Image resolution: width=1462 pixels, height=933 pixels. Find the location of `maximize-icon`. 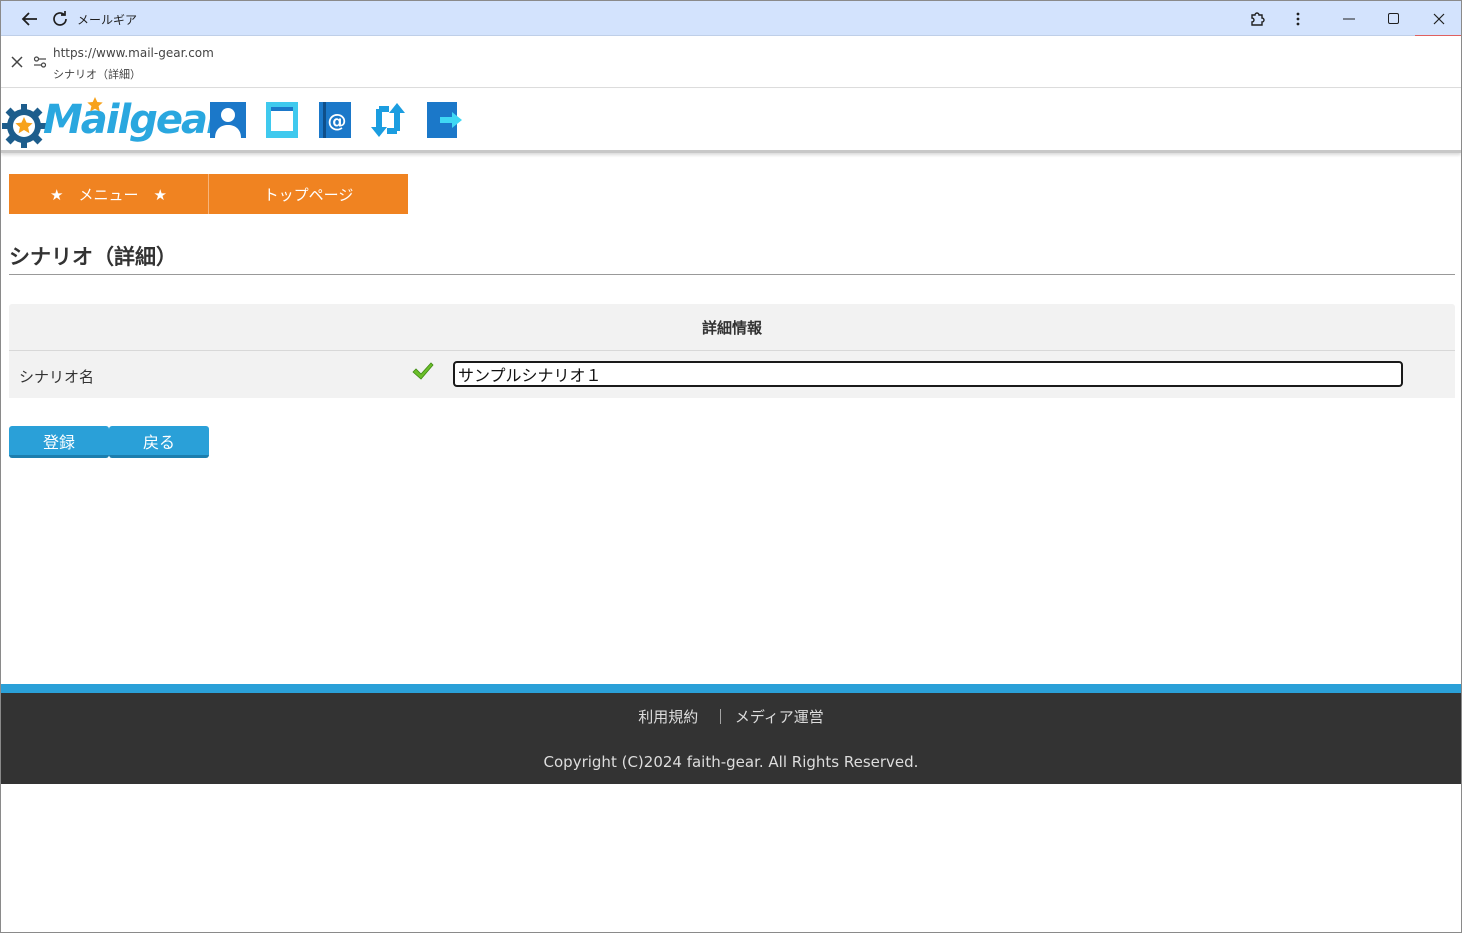

maximize-icon is located at coordinates (1393, 18).